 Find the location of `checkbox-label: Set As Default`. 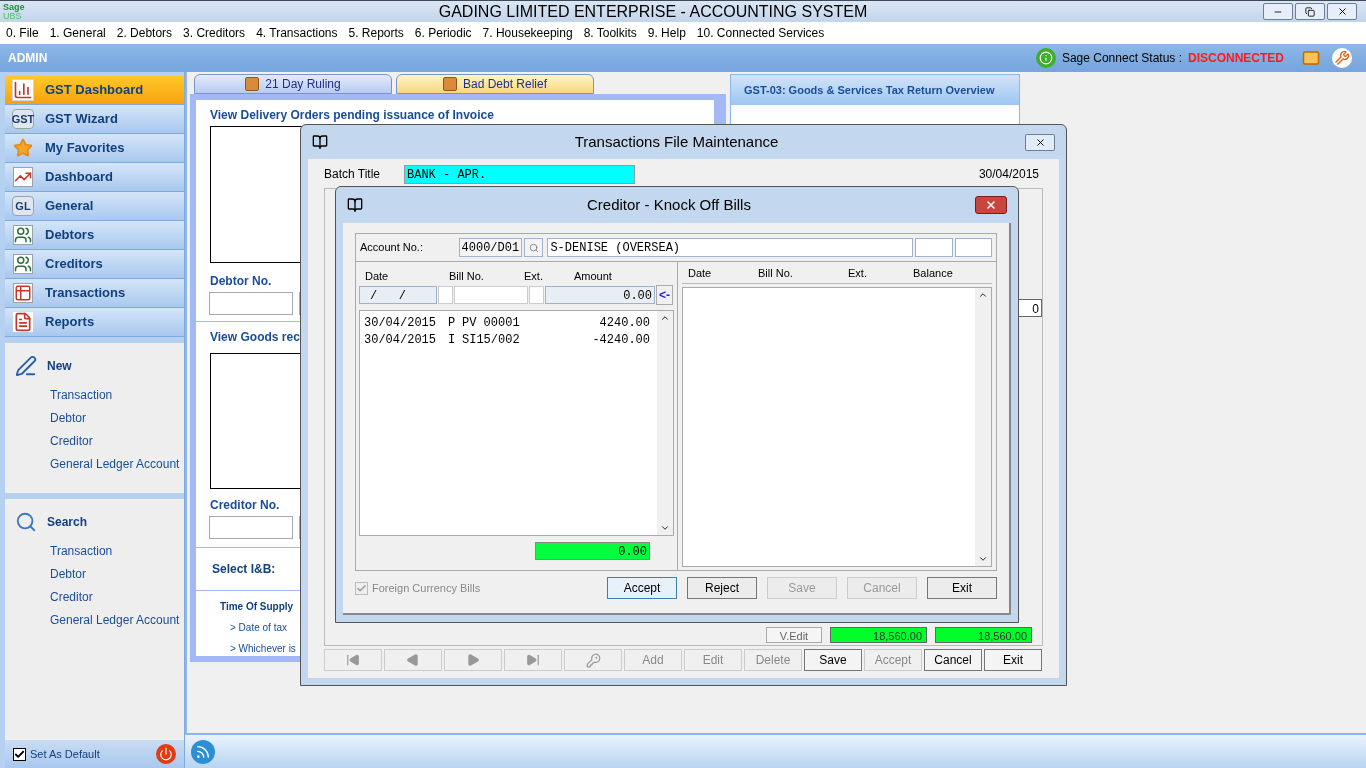

checkbox-label: Set As Default is located at coordinates (65, 754).